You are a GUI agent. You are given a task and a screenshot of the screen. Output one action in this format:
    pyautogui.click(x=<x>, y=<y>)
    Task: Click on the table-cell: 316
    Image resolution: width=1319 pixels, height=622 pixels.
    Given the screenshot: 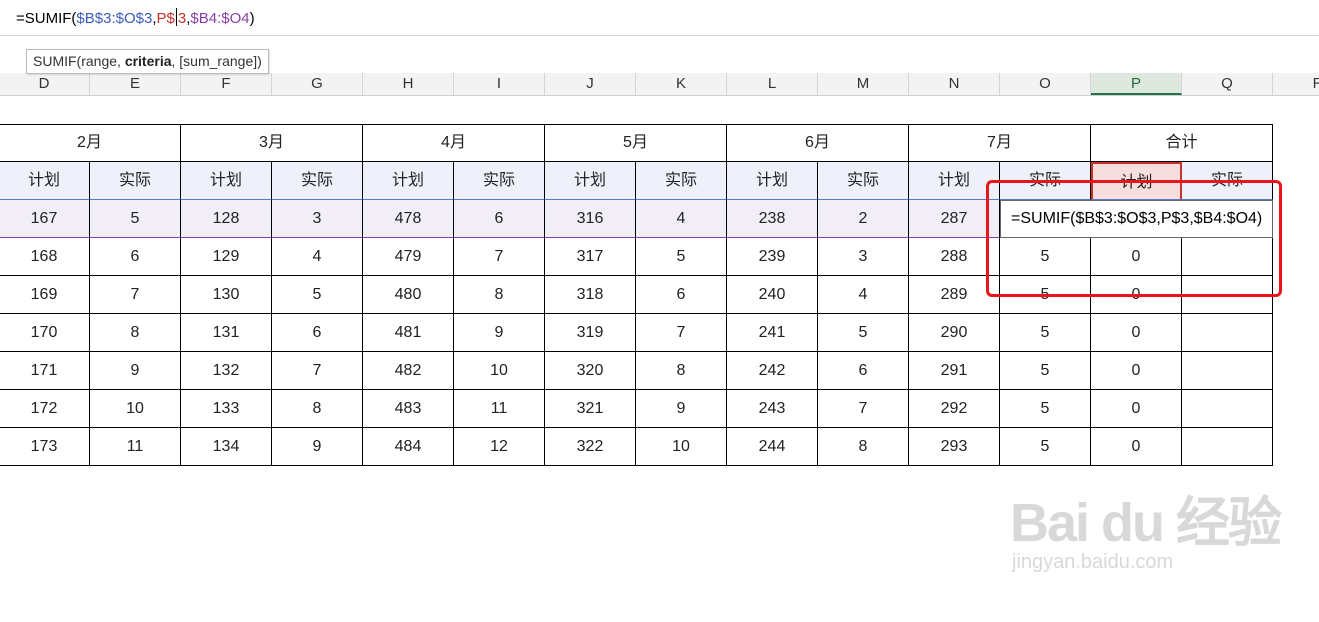 What is the action you would take?
    pyautogui.click(x=590, y=219)
    